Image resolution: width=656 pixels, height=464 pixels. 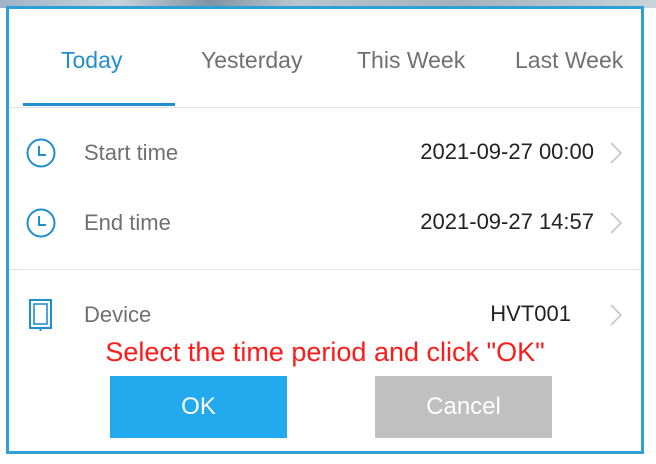 I want to click on device-label: Device, so click(x=118, y=314).